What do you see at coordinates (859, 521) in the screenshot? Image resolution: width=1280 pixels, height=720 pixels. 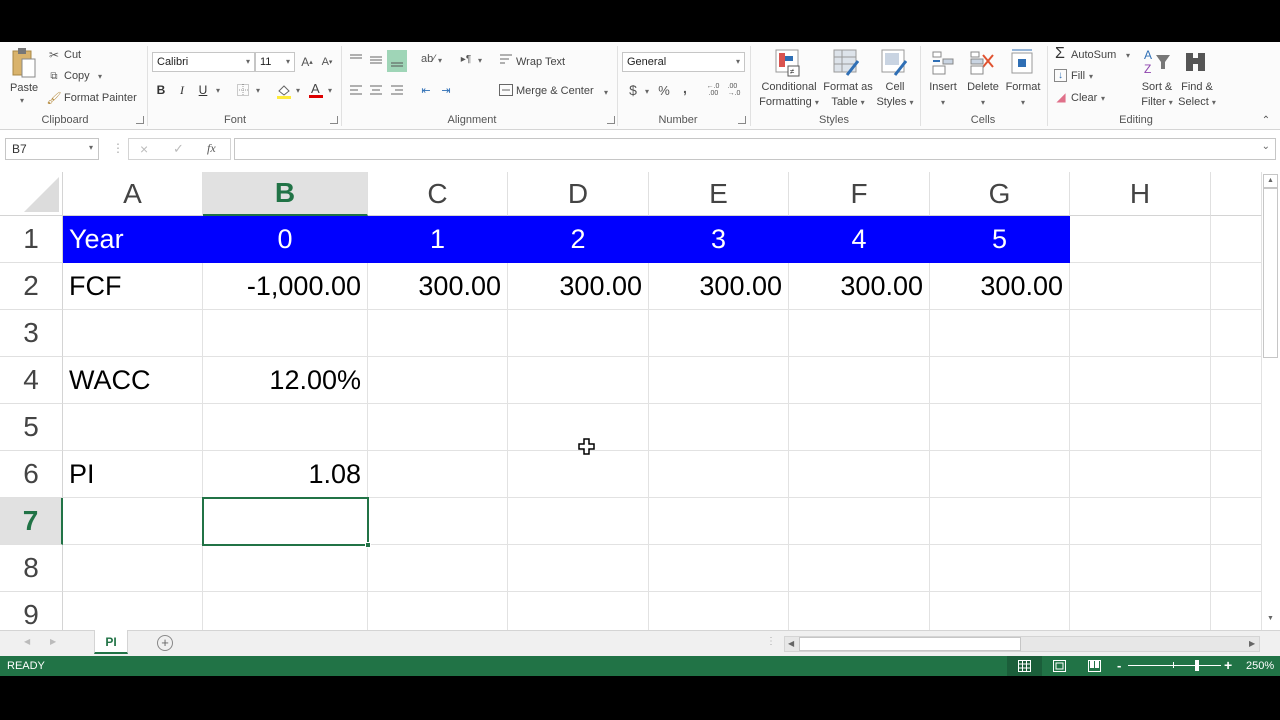 I see `cell-f7` at bounding box center [859, 521].